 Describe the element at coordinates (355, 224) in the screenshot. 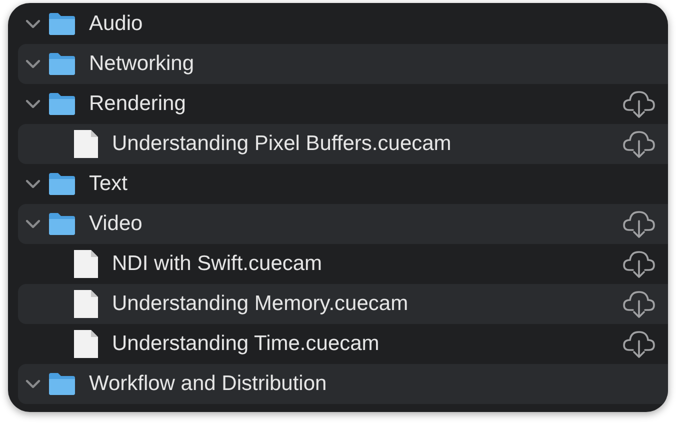

I see `item-name: Video` at that location.